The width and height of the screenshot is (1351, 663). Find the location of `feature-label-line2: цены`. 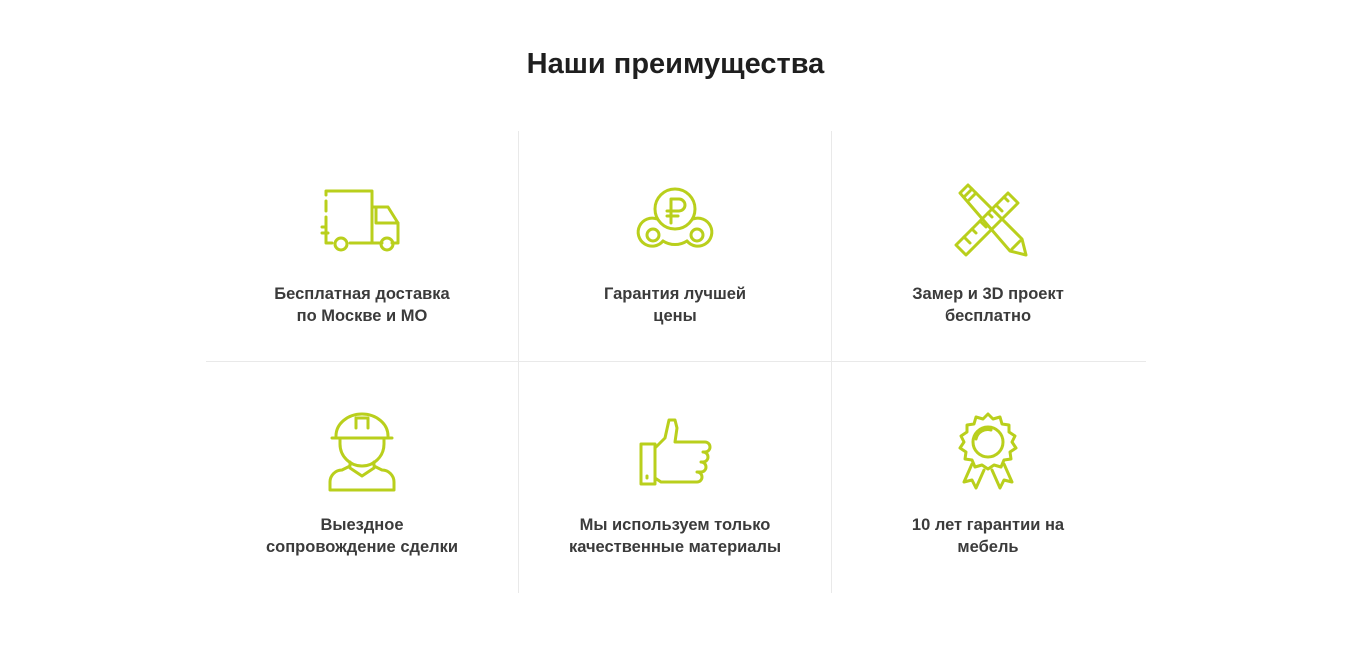

feature-label-line2: цены is located at coordinates (675, 316).